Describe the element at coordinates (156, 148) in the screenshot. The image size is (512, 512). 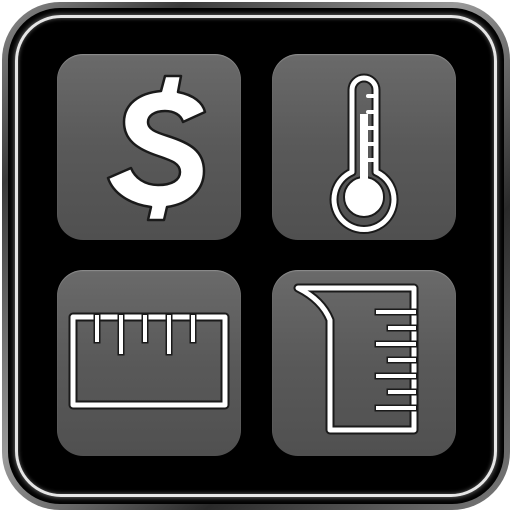
I see `dollar-sign-icon` at that location.